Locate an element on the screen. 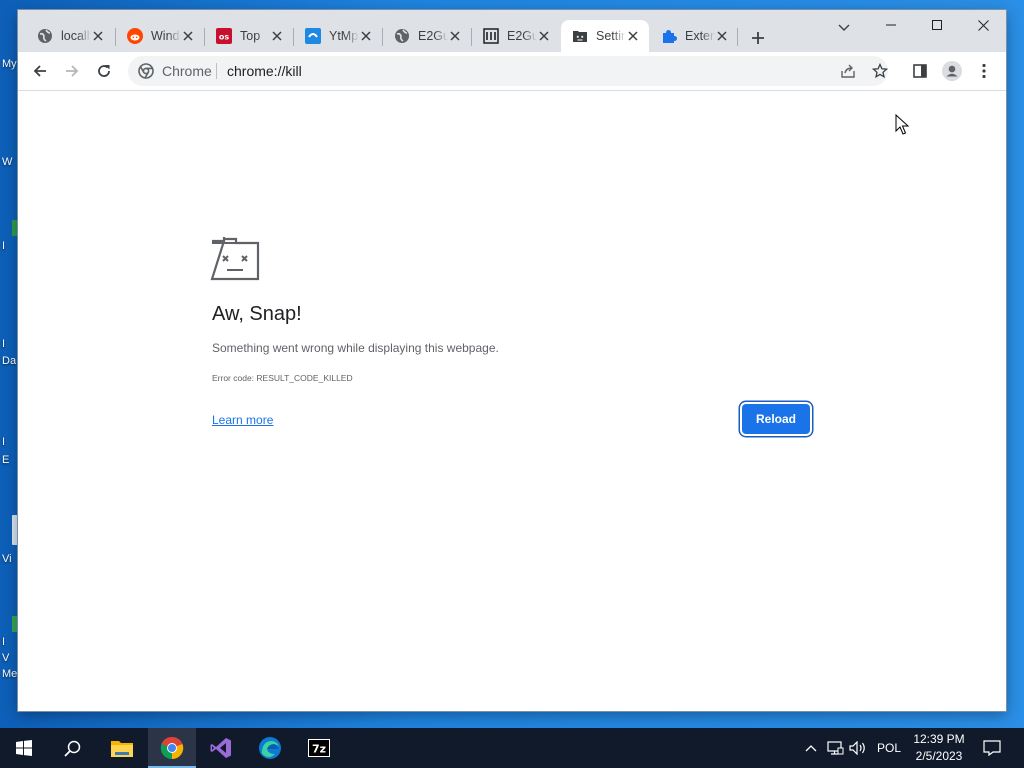 This screenshot has width=1024, height=768. tab-title: Settings is located at coordinates (611, 36).